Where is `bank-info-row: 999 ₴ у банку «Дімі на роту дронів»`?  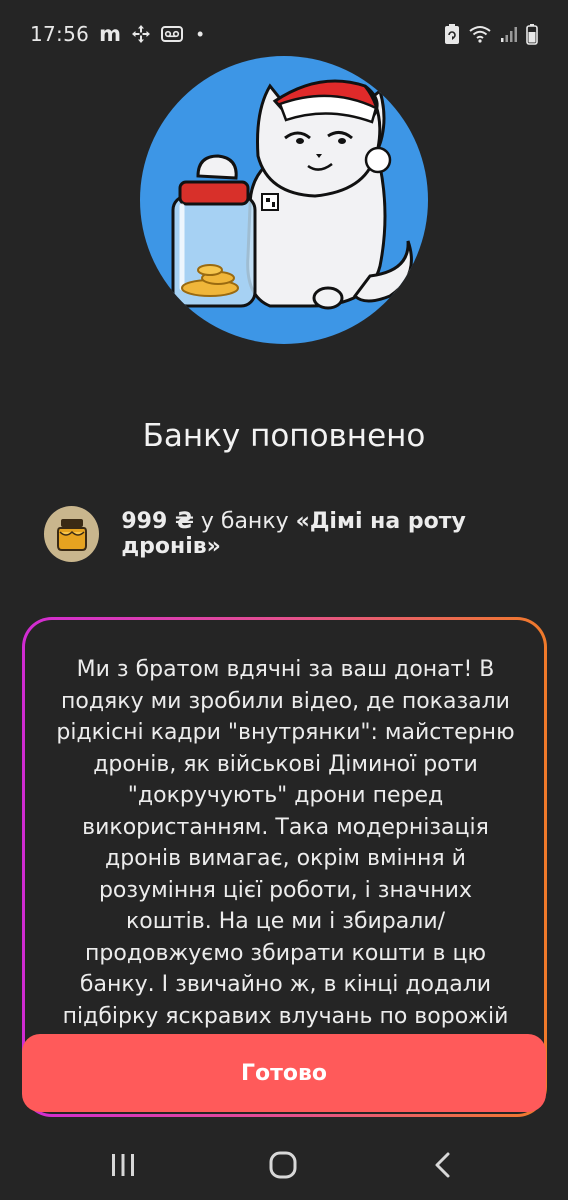 bank-info-row: 999 ₴ у банку «Дімі на роту дронів» is located at coordinates (306, 534).